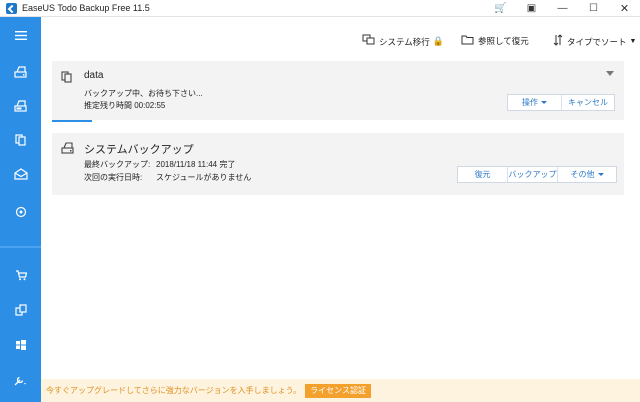 The width and height of the screenshot is (640, 402). What do you see at coordinates (438, 41) in the screenshot?
I see `lock-icon: 🔒` at bounding box center [438, 41].